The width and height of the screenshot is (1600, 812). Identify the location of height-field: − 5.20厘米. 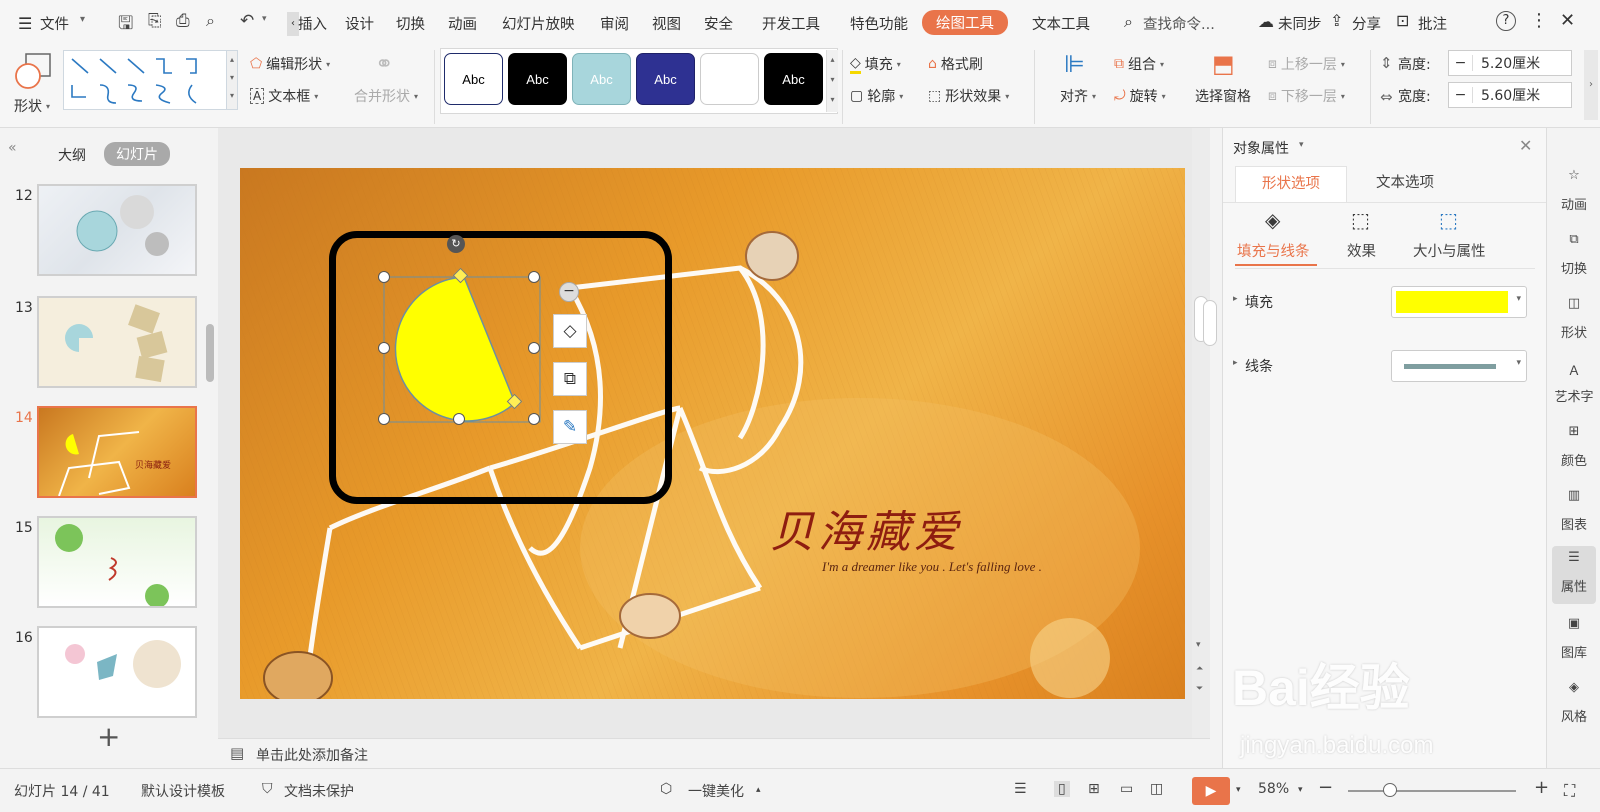
(1510, 63).